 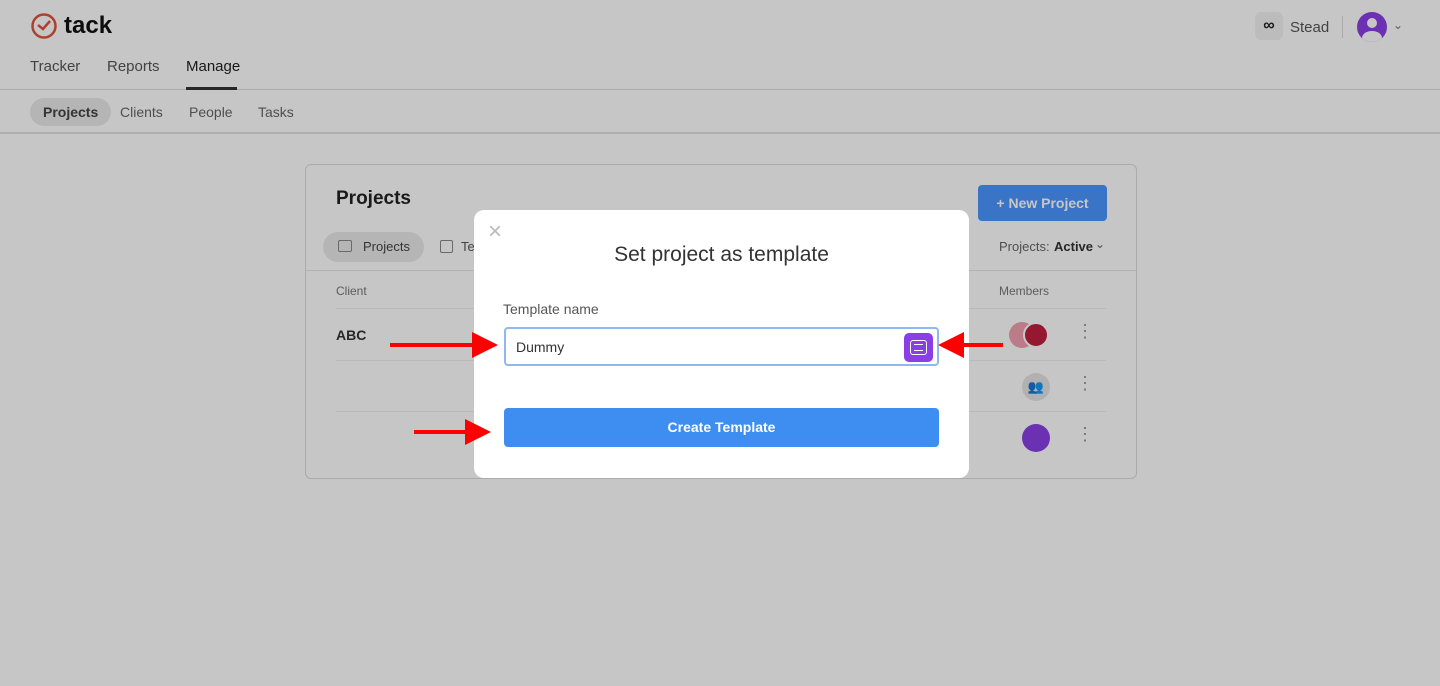 What do you see at coordinates (551, 309) in the screenshot?
I see `template-name-label: Template name` at bounding box center [551, 309].